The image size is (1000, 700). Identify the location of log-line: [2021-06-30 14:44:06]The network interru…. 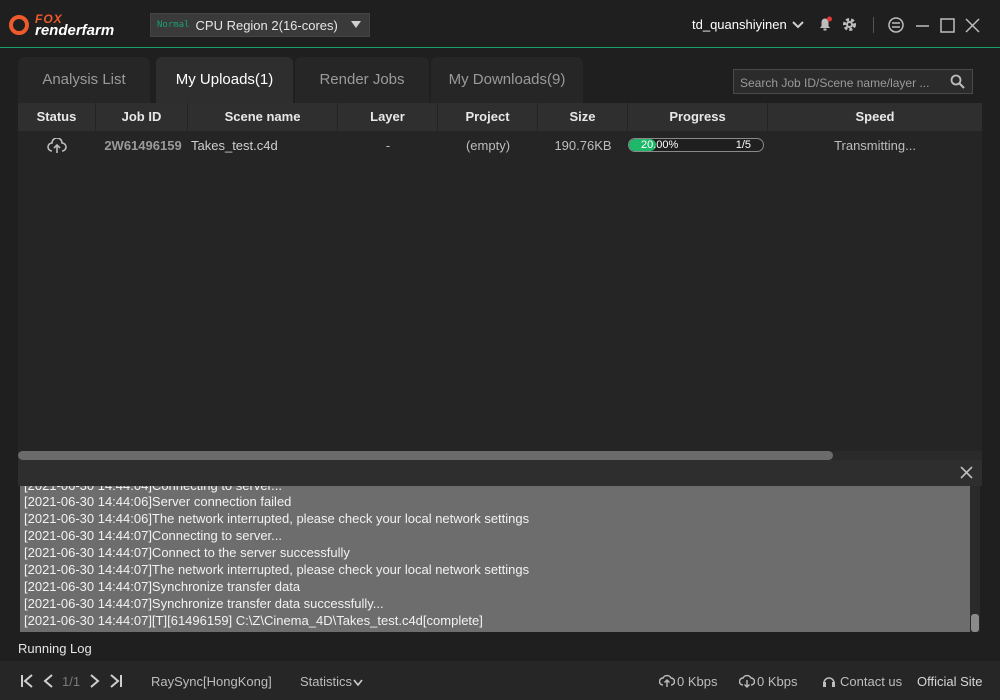
(277, 518).